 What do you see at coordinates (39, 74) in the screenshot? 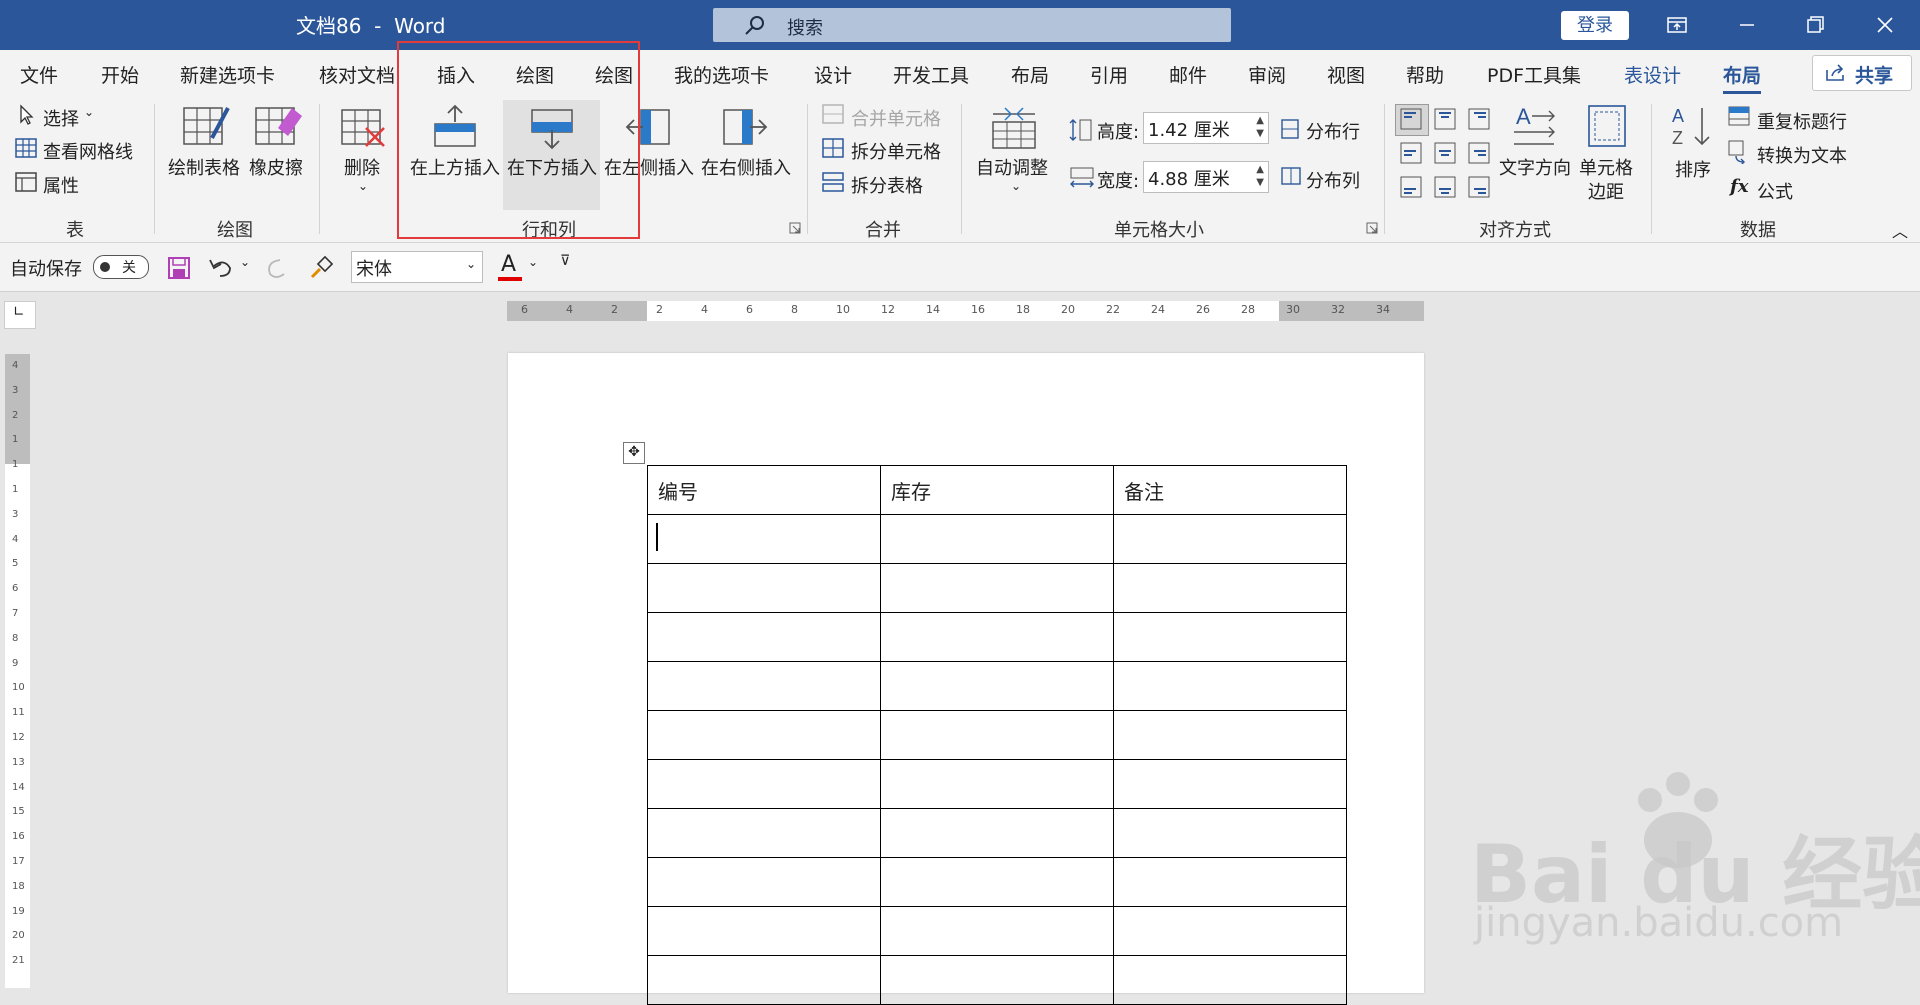
I see `tab-file: 文件` at bounding box center [39, 74].